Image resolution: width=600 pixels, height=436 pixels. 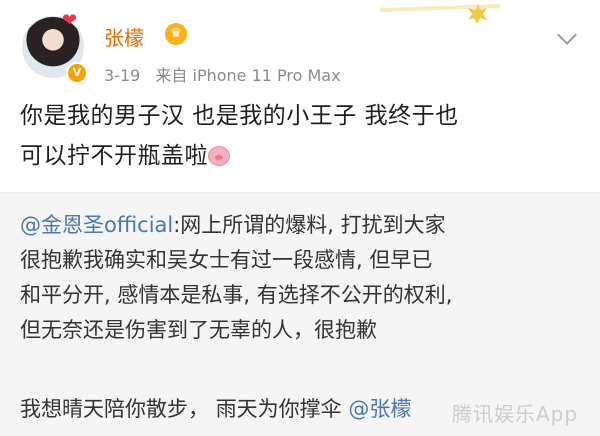 I want to click on post-source: 来自 iPhone 11 Pro Max, so click(x=248, y=75).